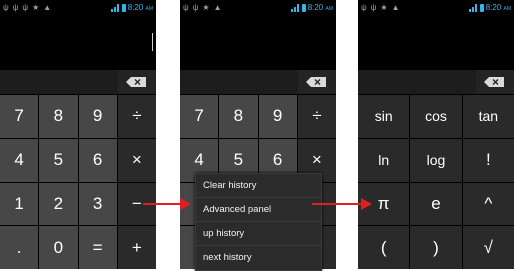 Image resolution: width=514 pixels, height=271 pixels. What do you see at coordinates (258, 210) in the screenshot?
I see `menu-item-advanced-panel: Advanced panel` at bounding box center [258, 210].